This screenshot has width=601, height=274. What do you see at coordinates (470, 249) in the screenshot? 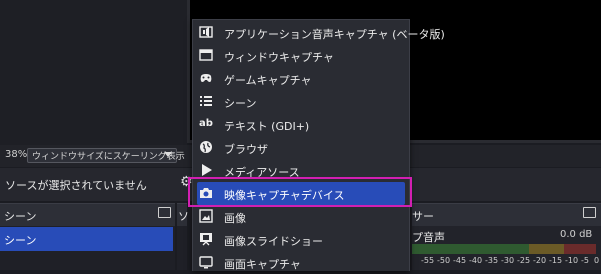
I see `volume-meter-green` at bounding box center [470, 249].